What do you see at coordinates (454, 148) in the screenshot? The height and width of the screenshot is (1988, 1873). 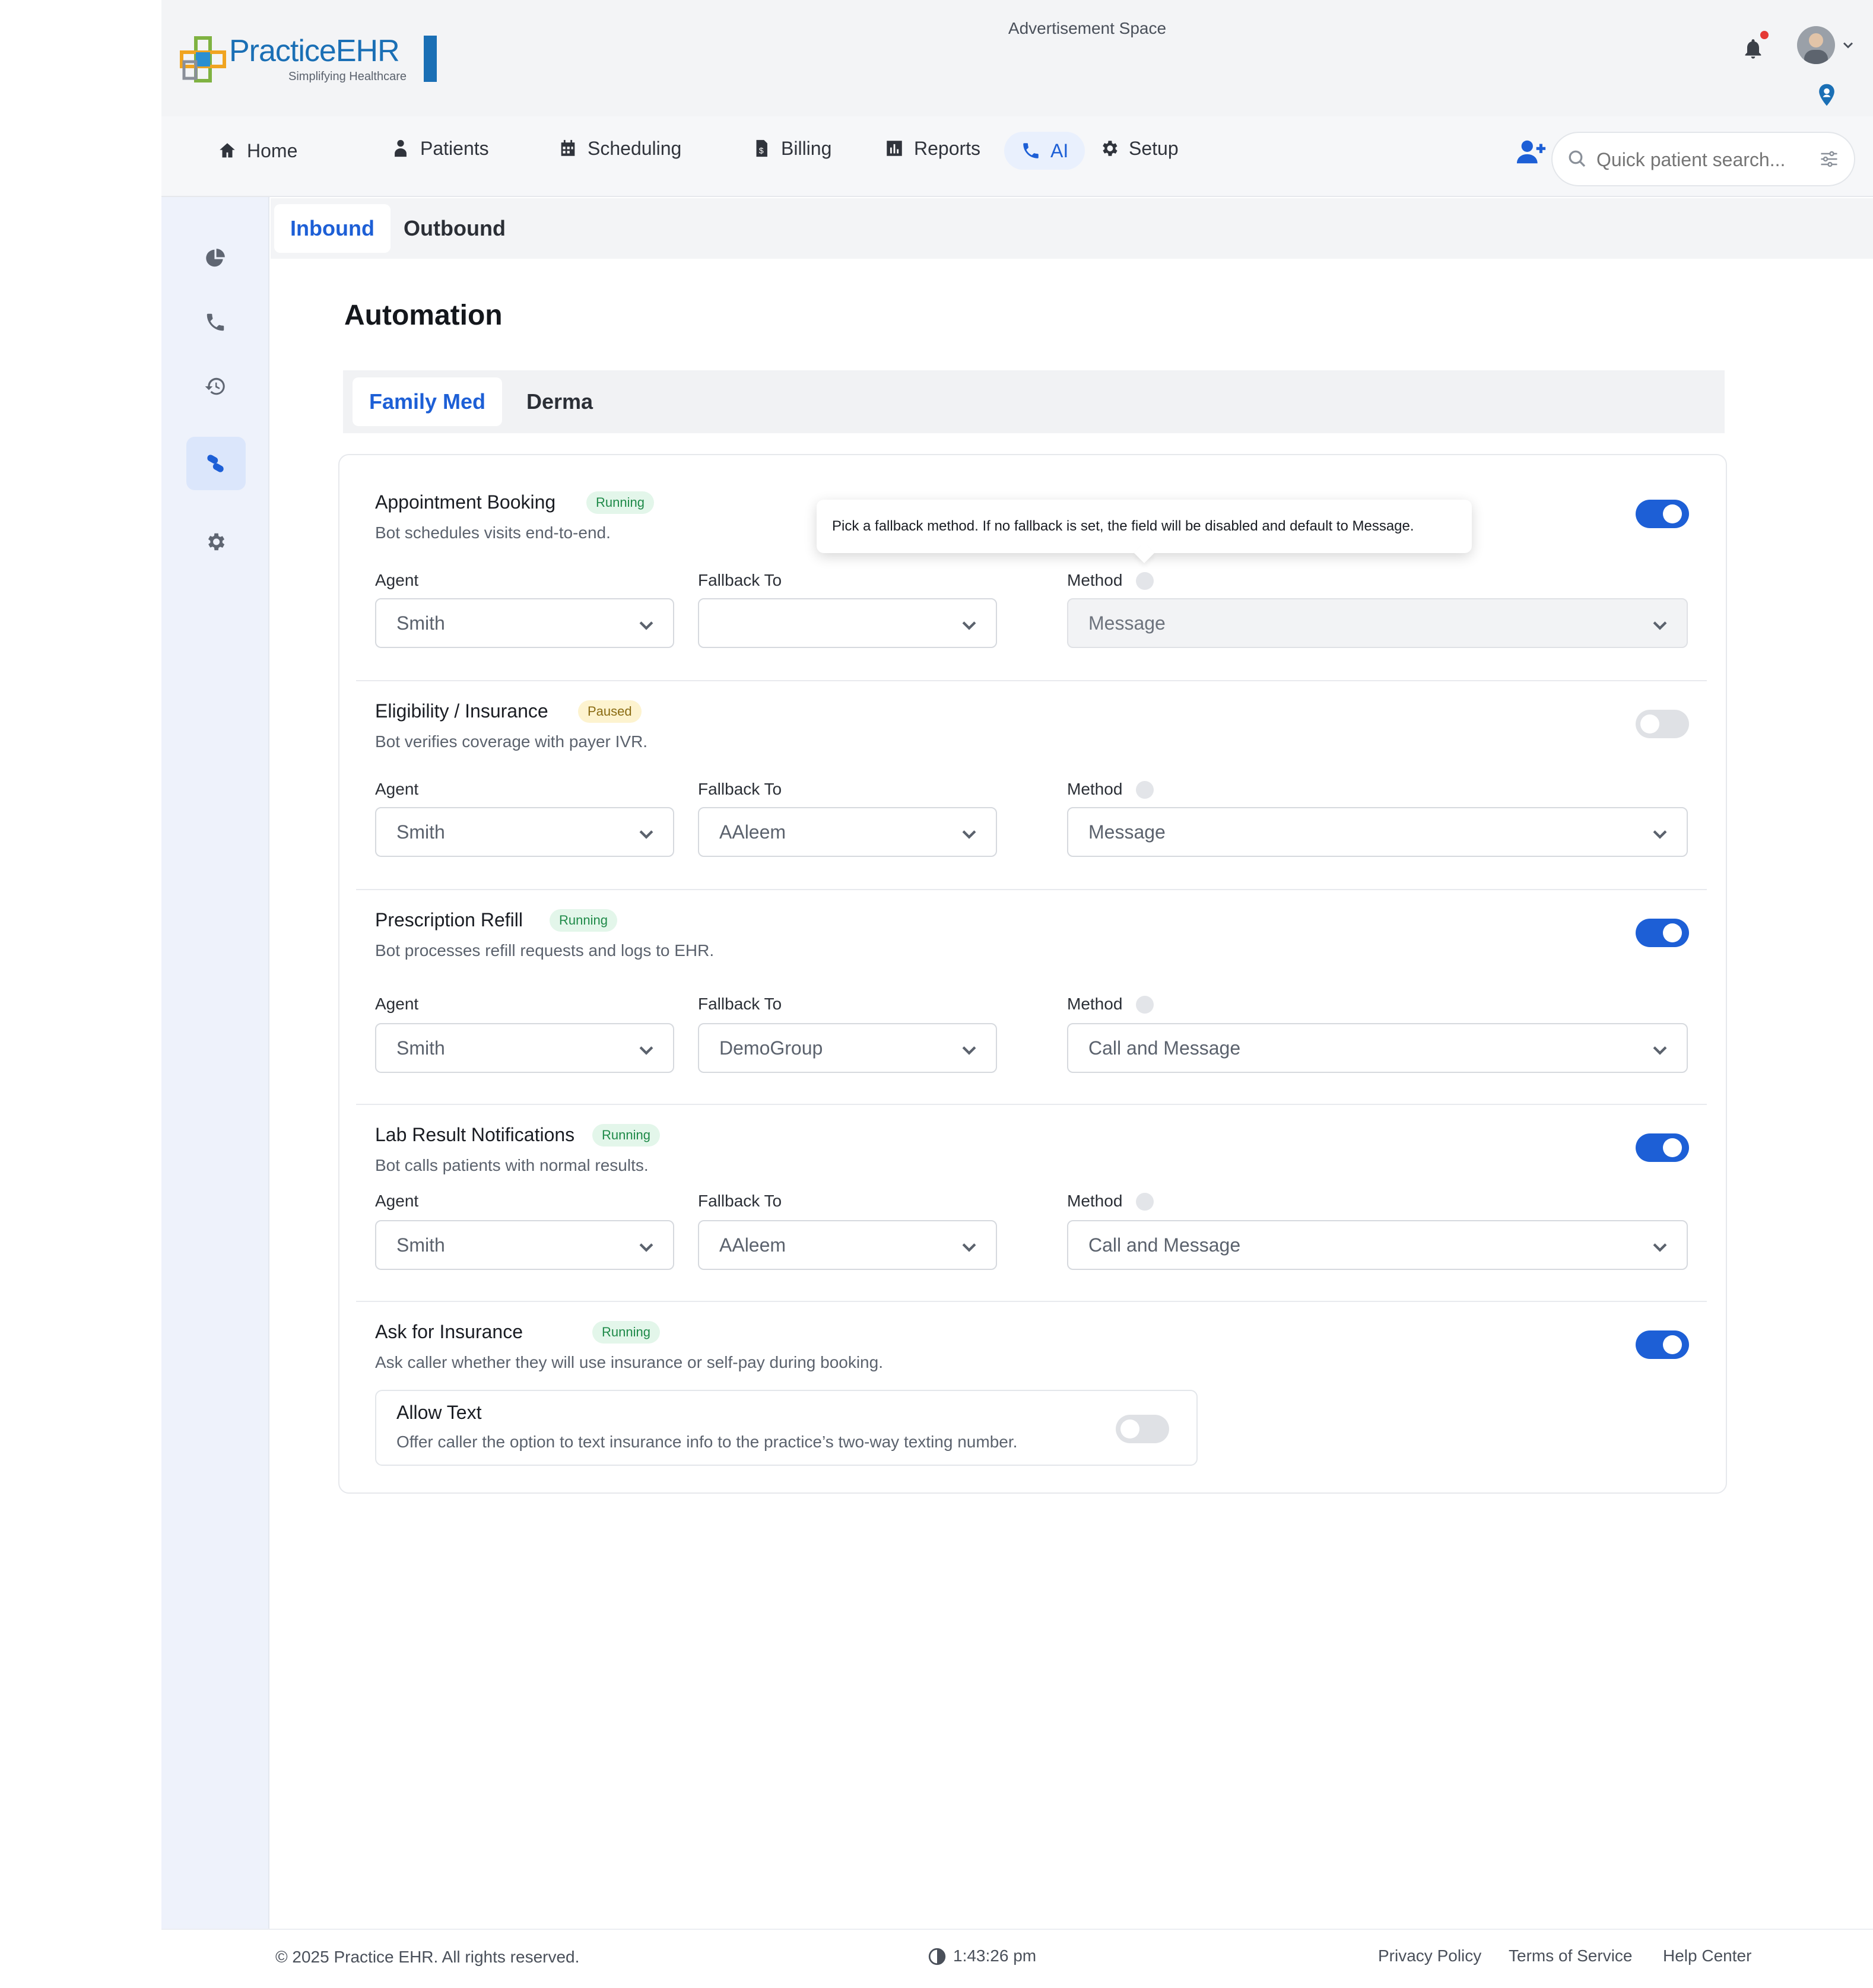 I see `nav-patients-label: Patients` at bounding box center [454, 148].